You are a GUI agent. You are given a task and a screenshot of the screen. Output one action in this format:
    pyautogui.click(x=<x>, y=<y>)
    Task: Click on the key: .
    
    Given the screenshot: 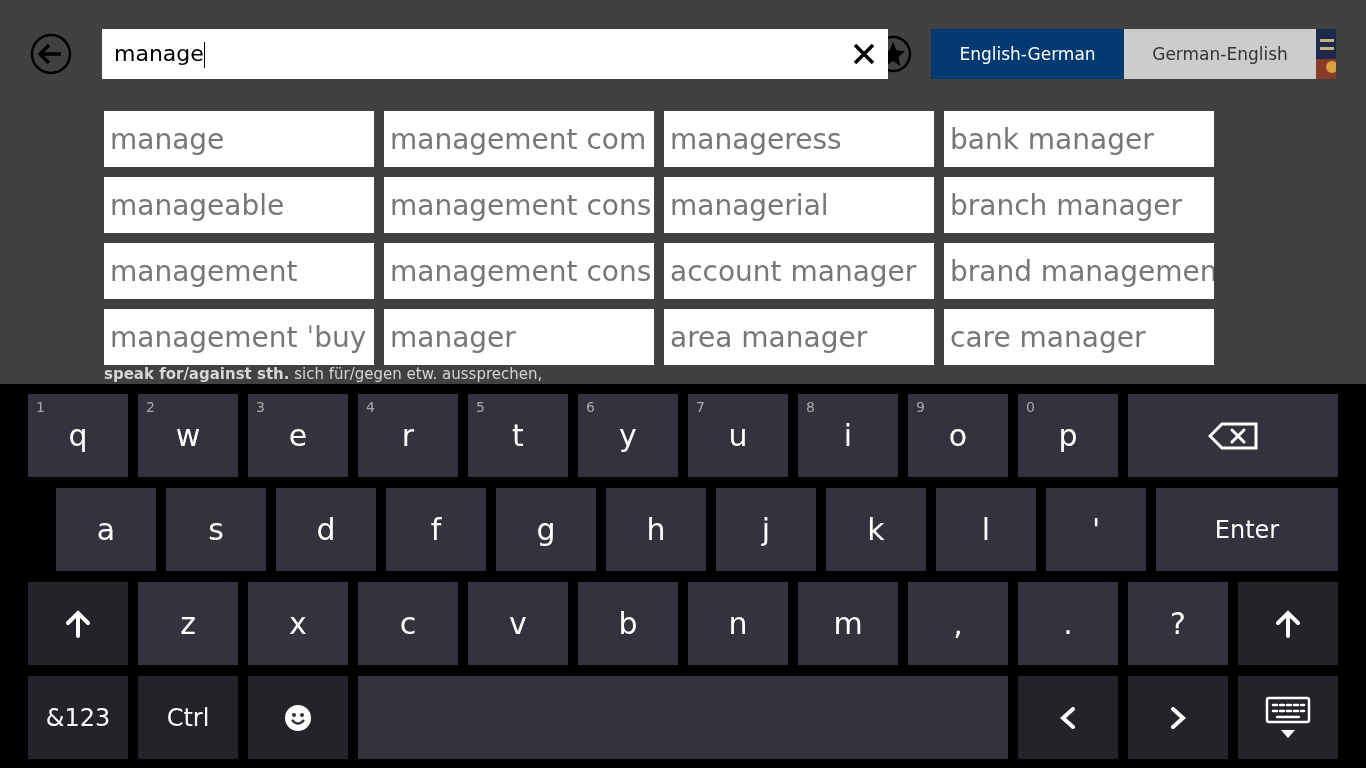 What is the action you would take?
    pyautogui.click(x=1068, y=623)
    